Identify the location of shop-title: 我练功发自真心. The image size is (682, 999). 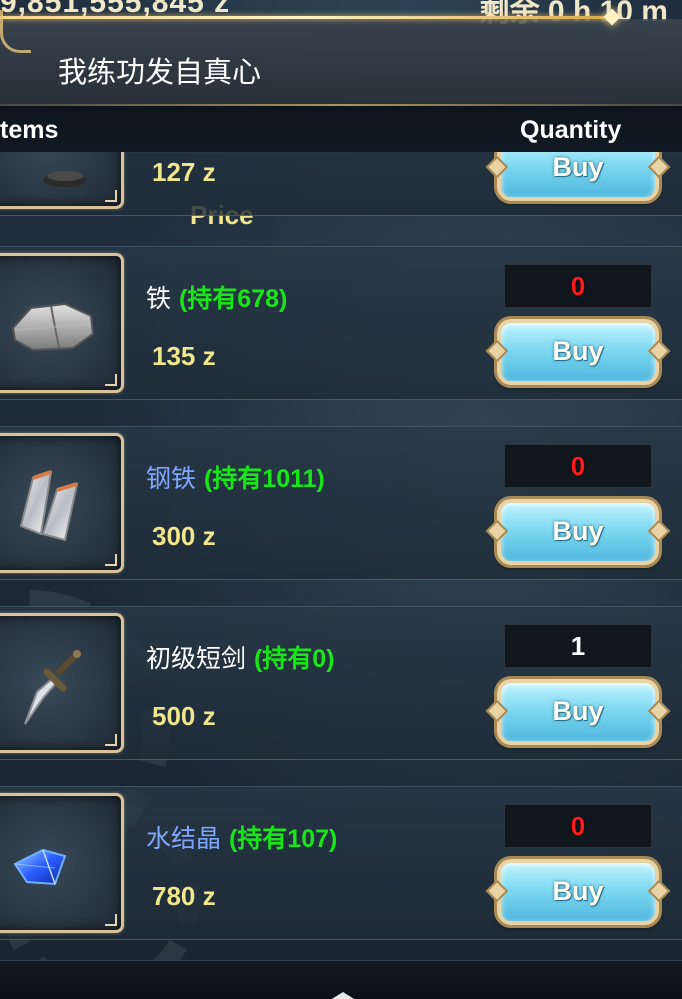
(160, 72).